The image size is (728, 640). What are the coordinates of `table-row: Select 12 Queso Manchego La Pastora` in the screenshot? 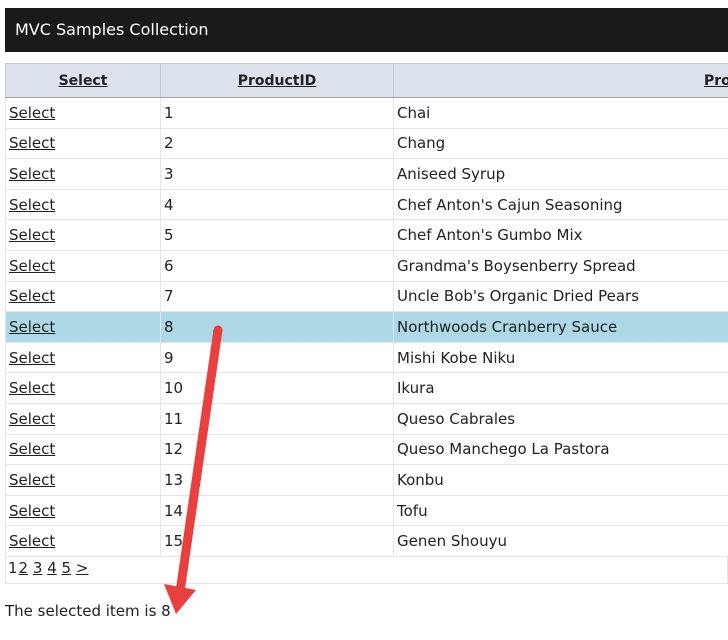 It's located at (366, 450).